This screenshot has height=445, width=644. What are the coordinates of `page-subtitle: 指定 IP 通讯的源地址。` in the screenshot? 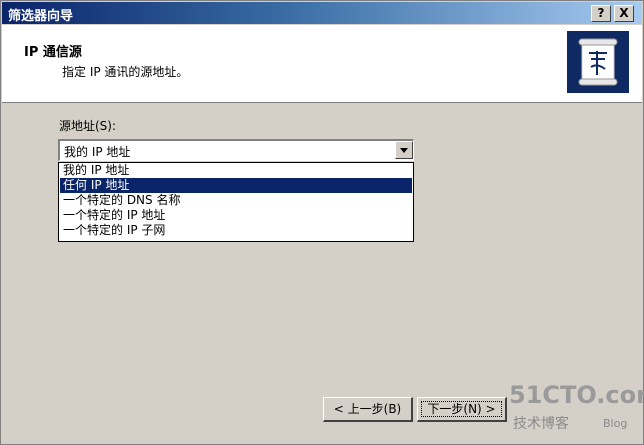 It's located at (125, 72).